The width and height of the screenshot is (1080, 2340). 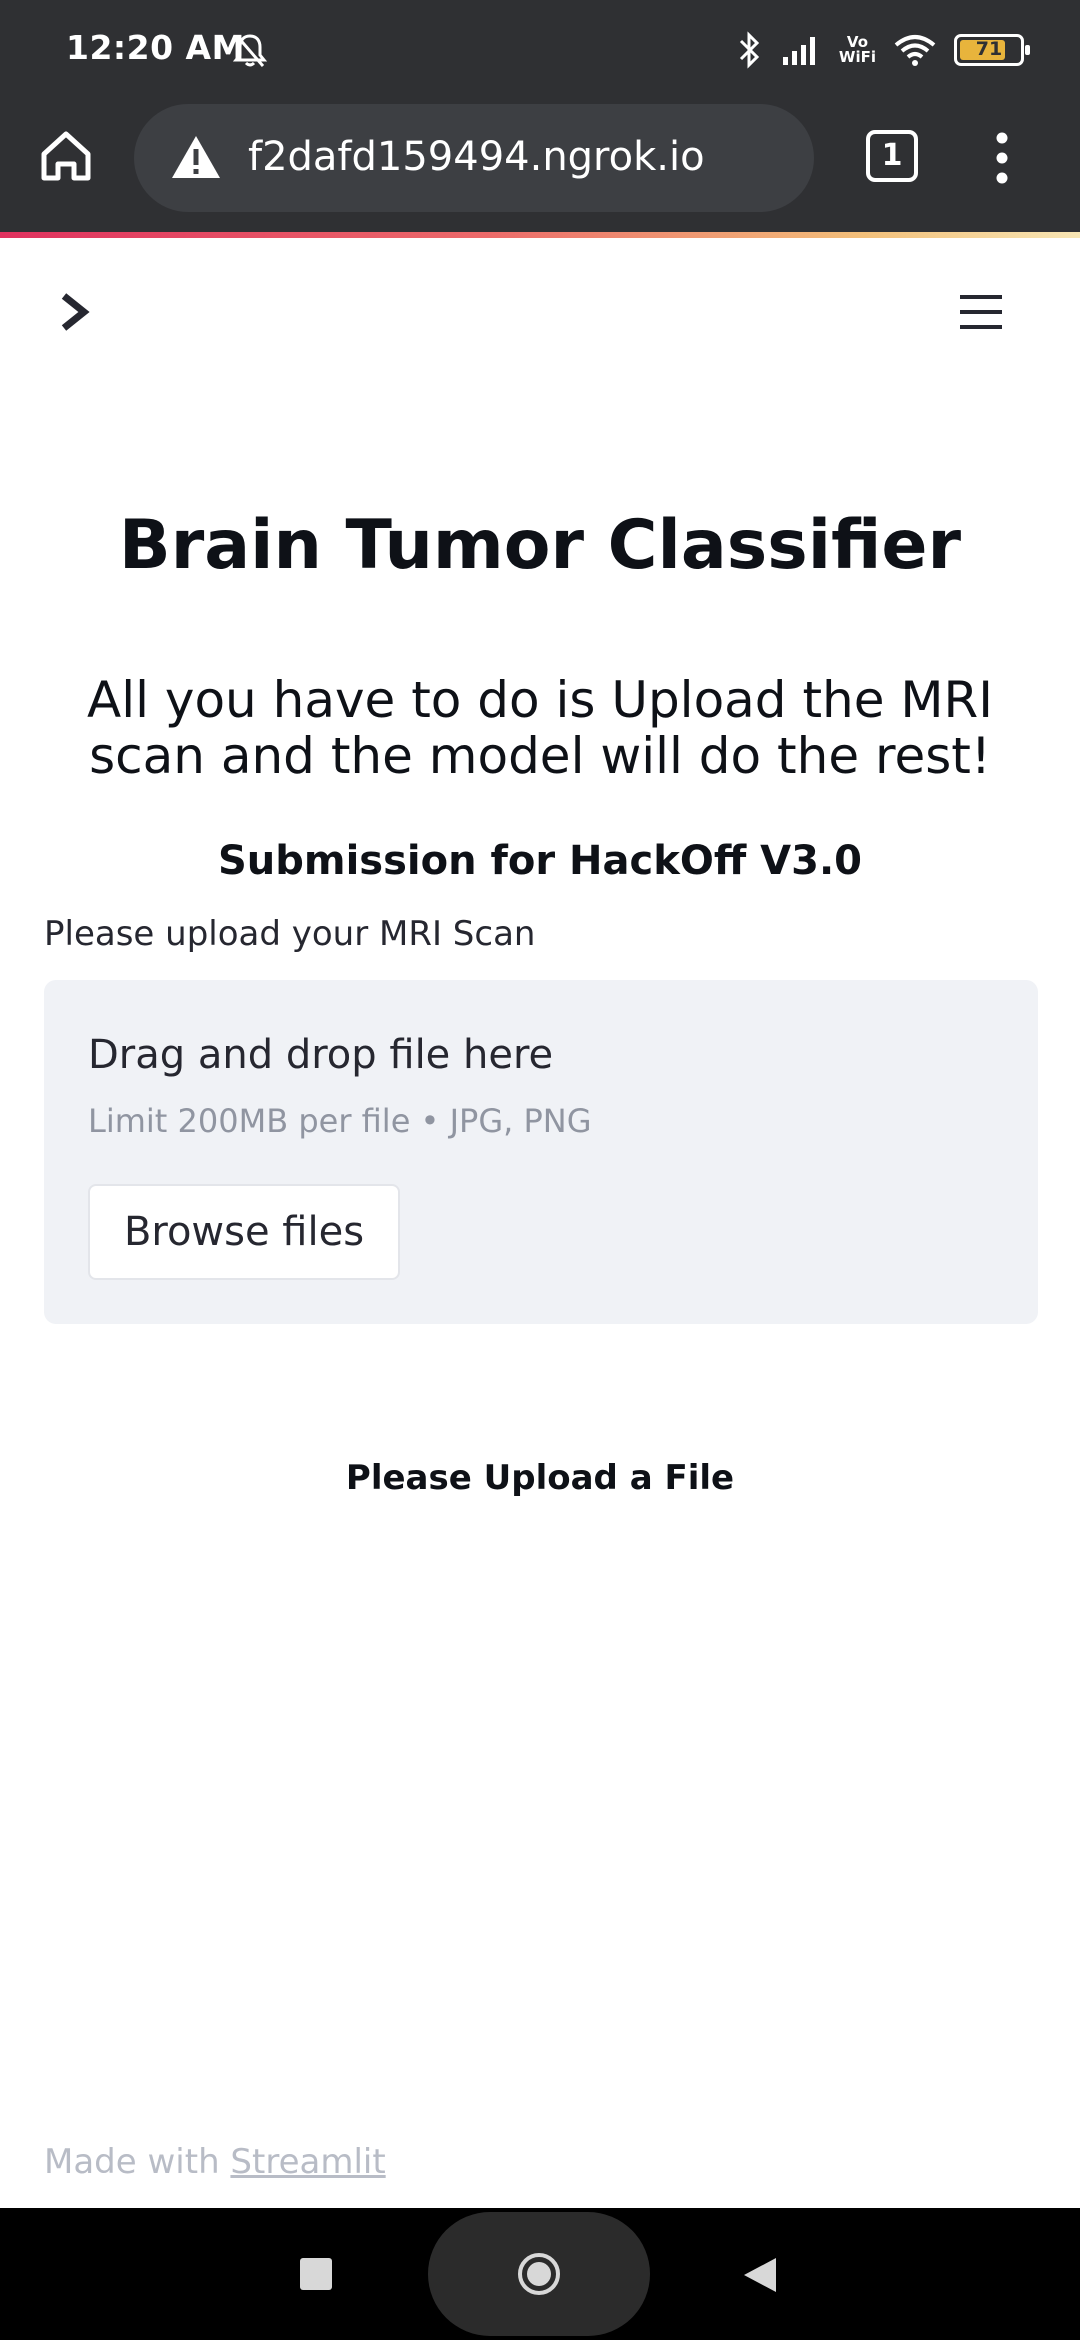 What do you see at coordinates (250, 50) in the screenshot?
I see `bell-off-icon` at bounding box center [250, 50].